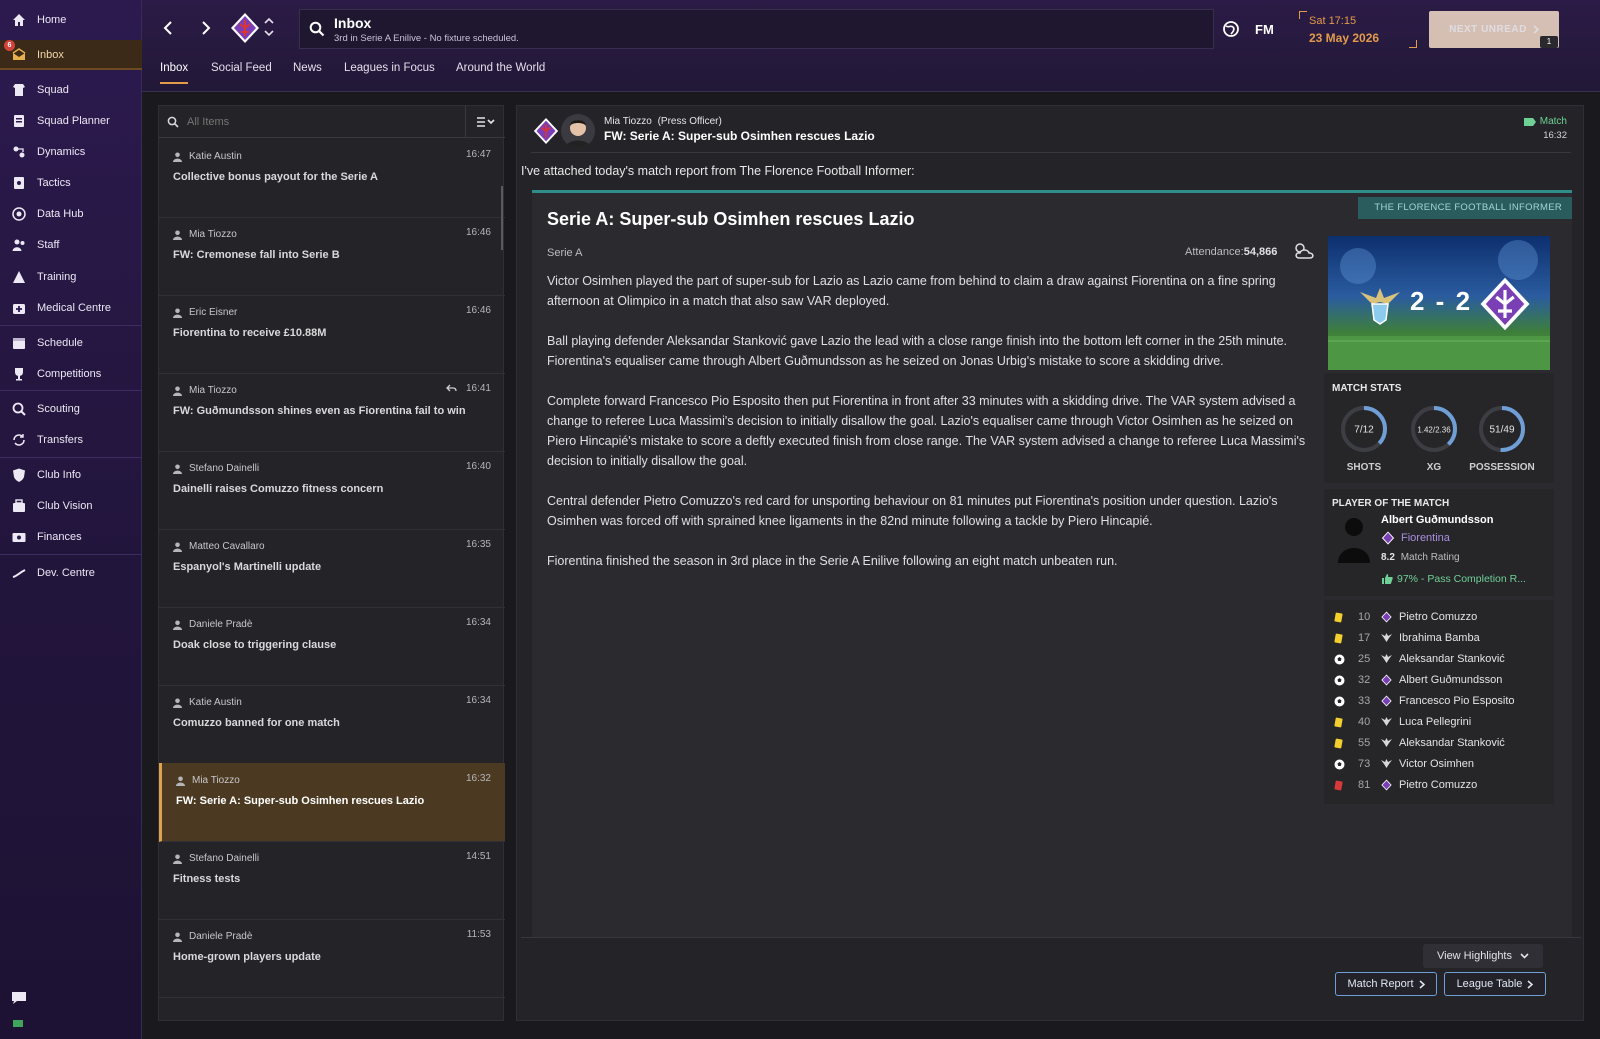  I want to click on sidebar-item-home: Home, so click(71, 20).